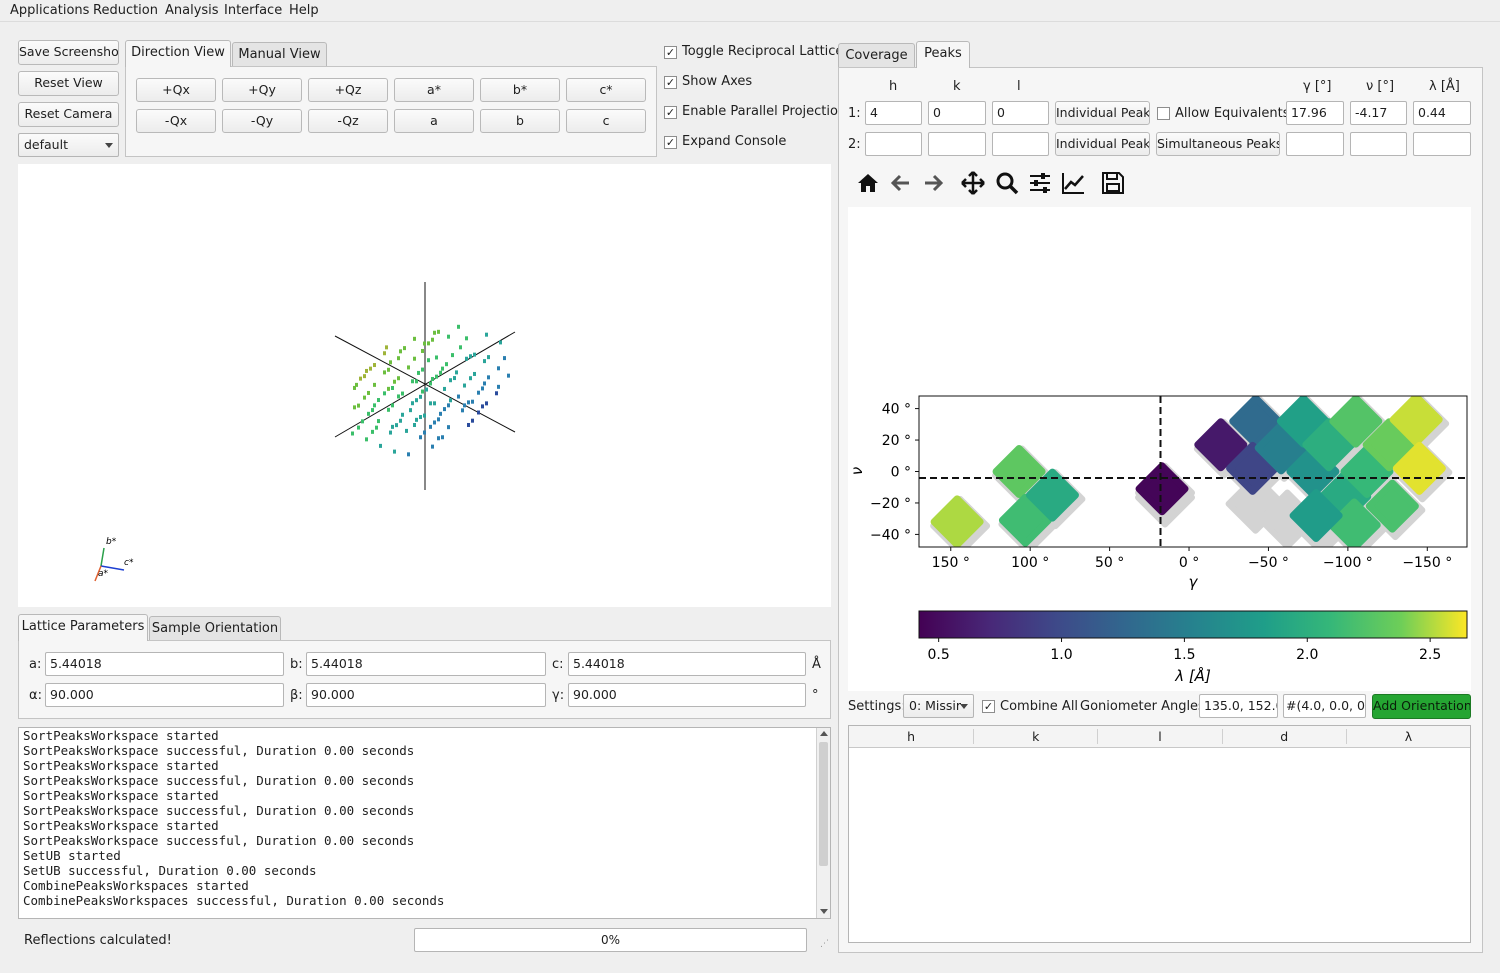 The height and width of the screenshot is (973, 1500). What do you see at coordinates (176, 90) in the screenshot?
I see `view-plus-qx-button: +Qx` at bounding box center [176, 90].